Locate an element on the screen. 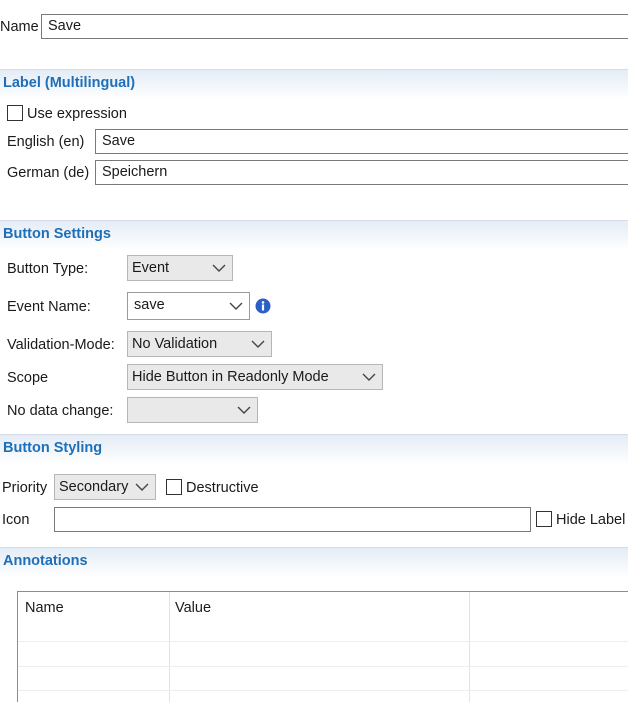 The height and width of the screenshot is (702, 628). info-icon is located at coordinates (263, 306).